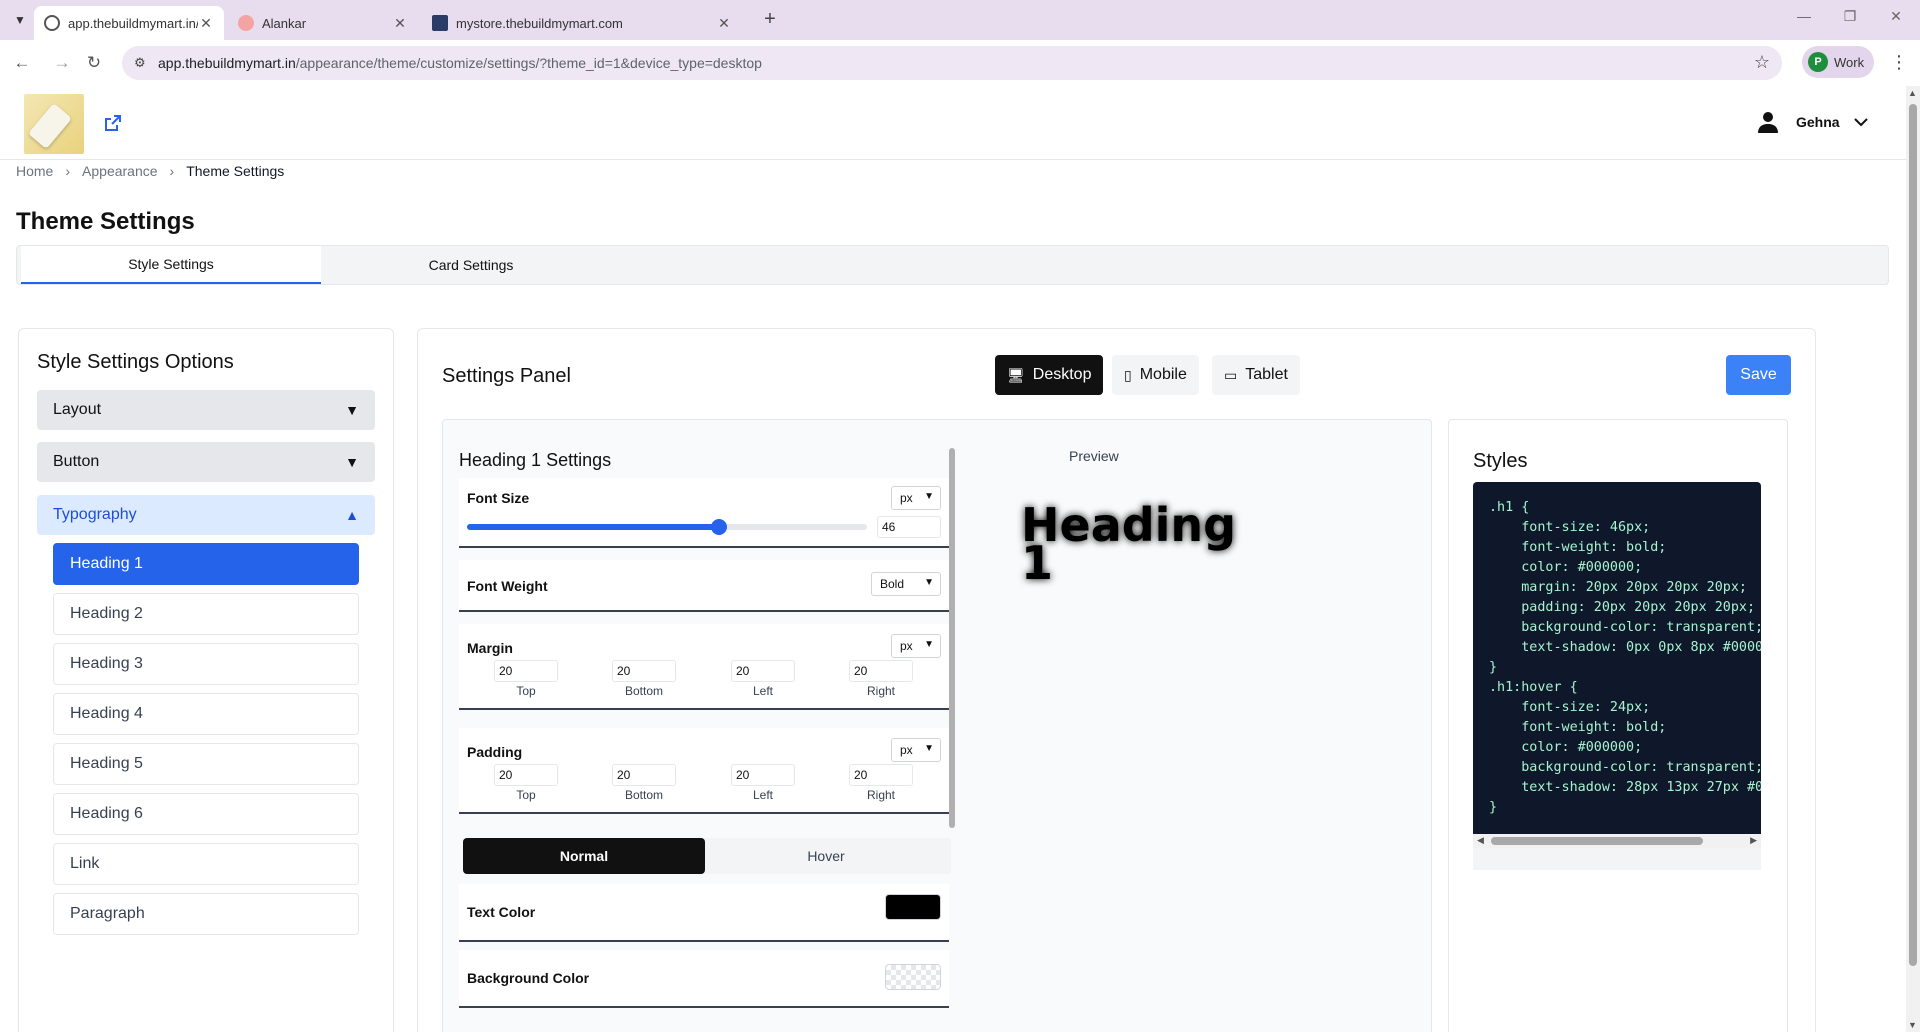  What do you see at coordinates (113, 125) in the screenshot?
I see `external-link-icon` at bounding box center [113, 125].